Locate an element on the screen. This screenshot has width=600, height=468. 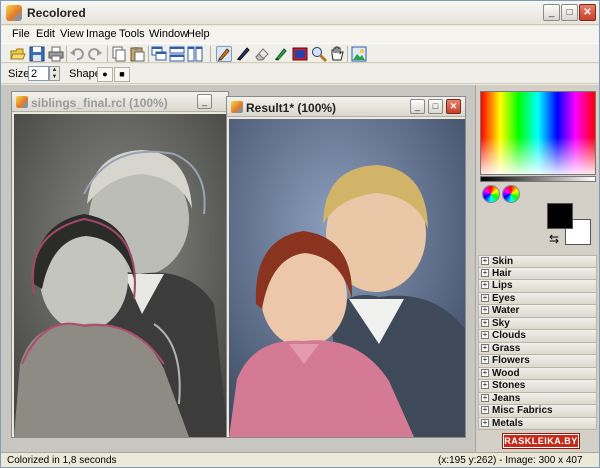
category-lips: + Lips is located at coordinates (537, 286).